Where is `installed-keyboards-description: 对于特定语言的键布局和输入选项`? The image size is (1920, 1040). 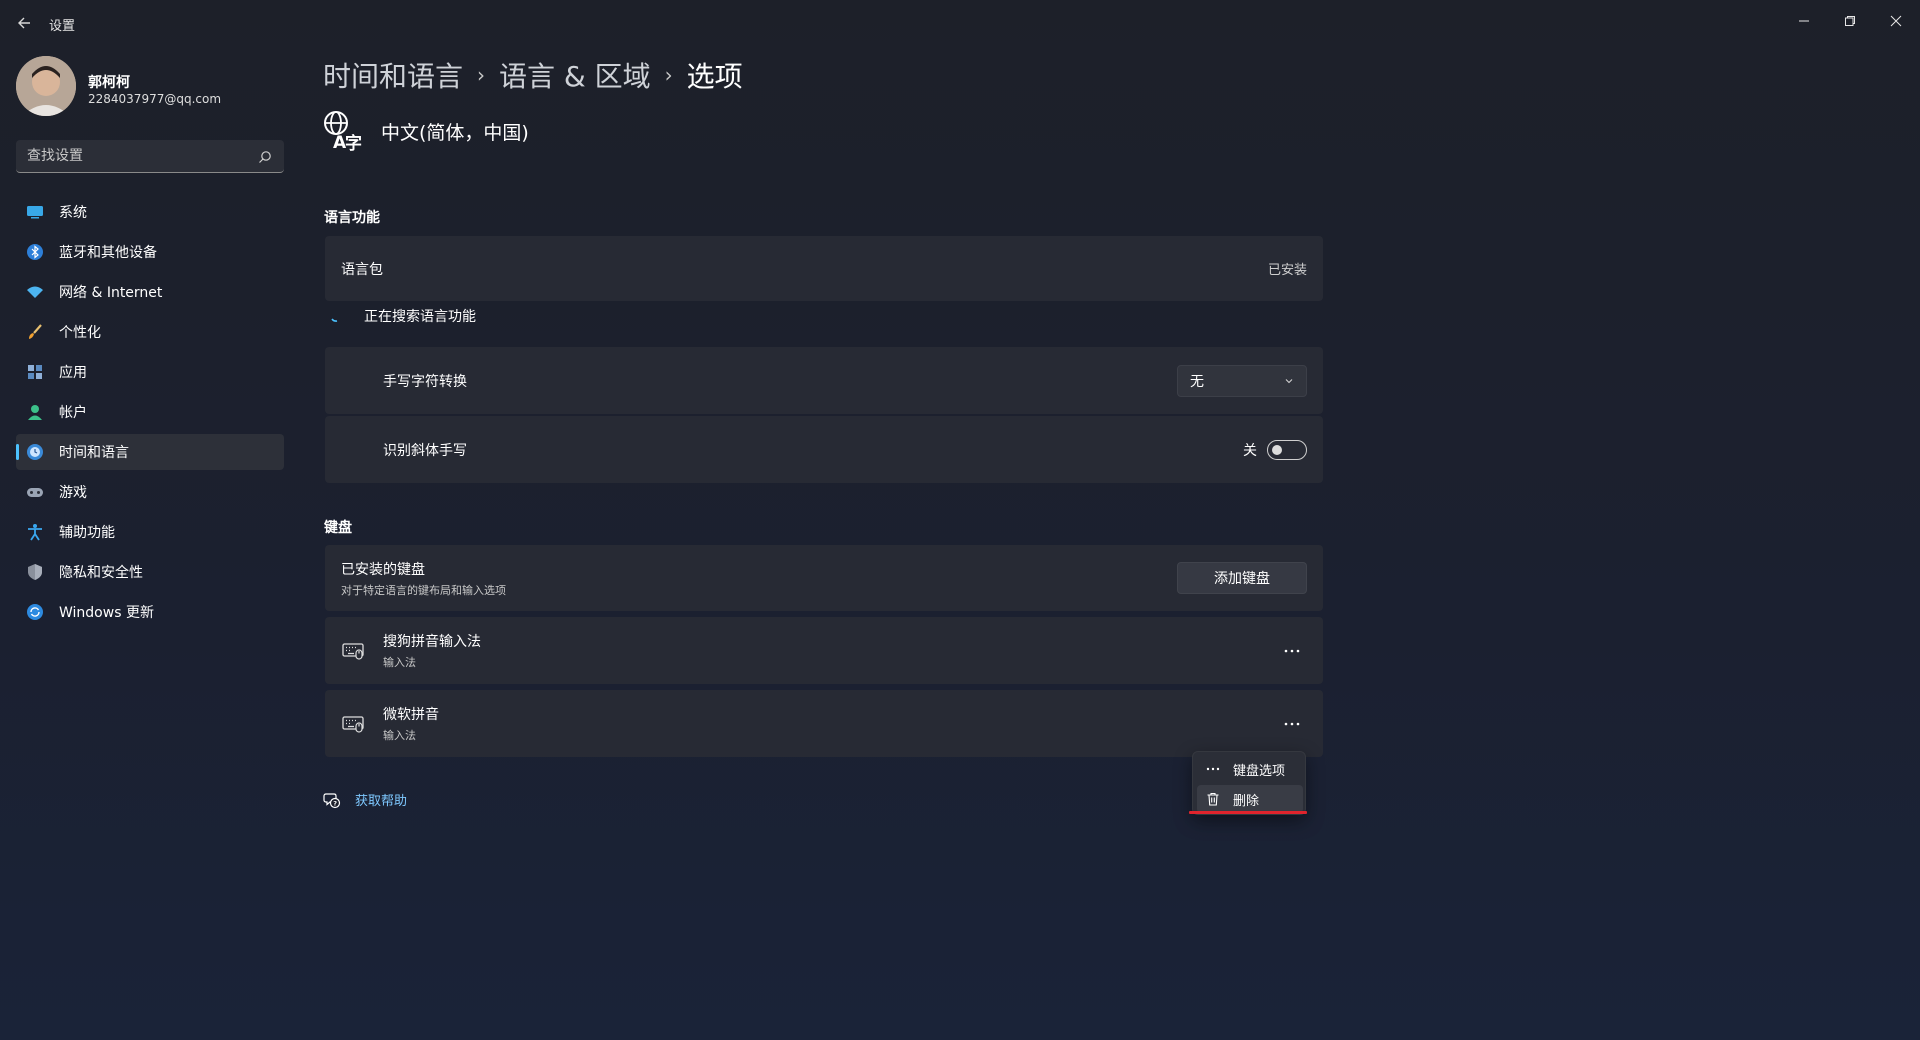 installed-keyboards-description: 对于特定语言的键布局和输入选项 is located at coordinates (423, 590).